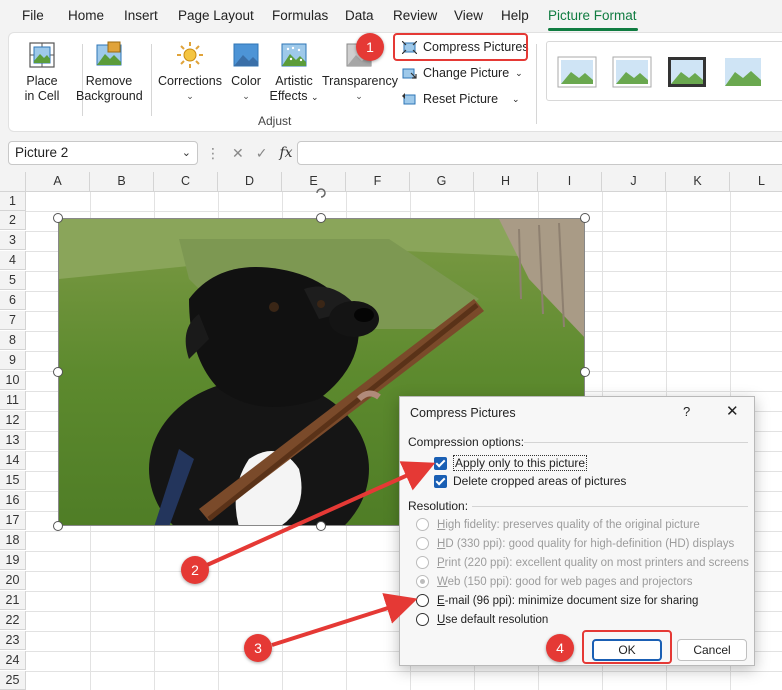 This screenshot has width=782, height=690. What do you see at coordinates (13, 360) in the screenshot?
I see `row-header: 9` at bounding box center [13, 360].